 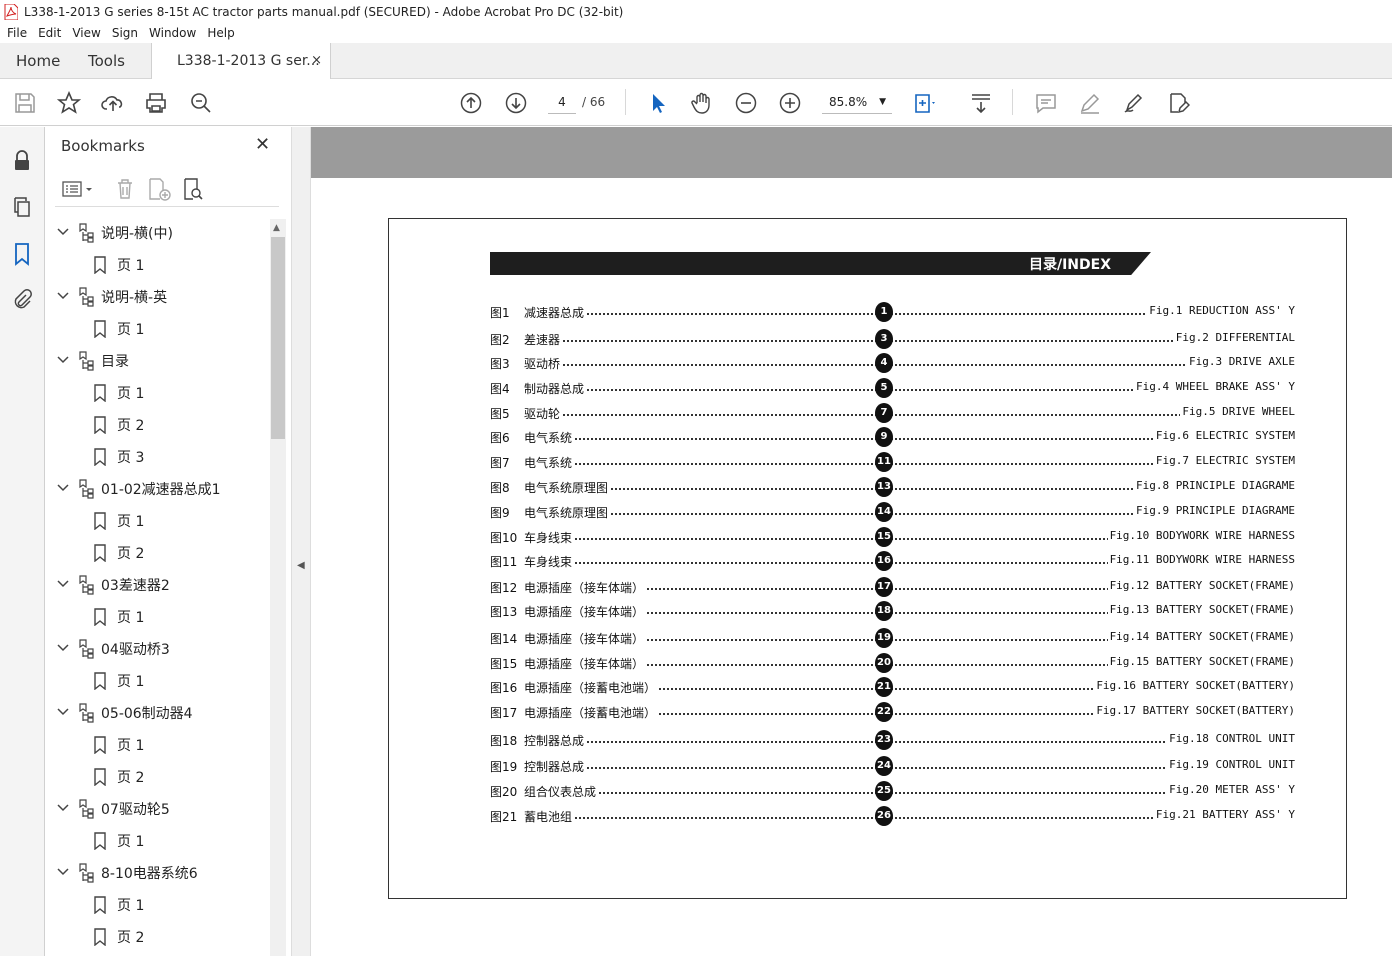 I want to click on index-page-badge: 11, so click(x=884, y=462).